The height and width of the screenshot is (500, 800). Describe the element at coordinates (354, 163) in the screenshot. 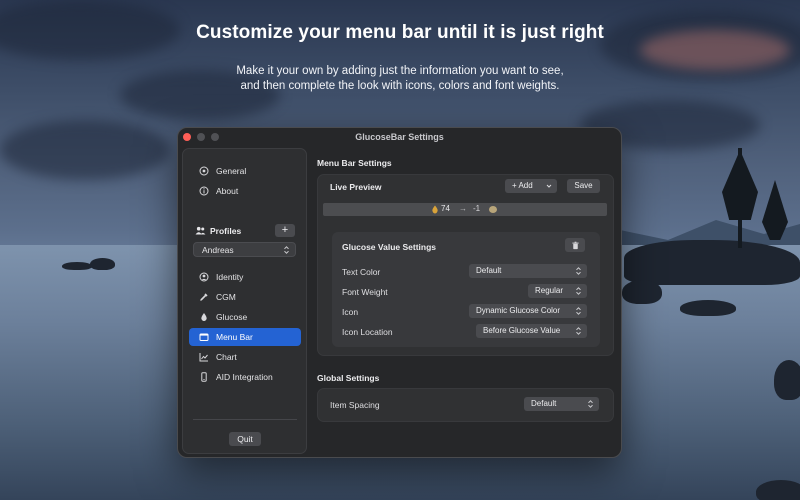

I see `menu-bar-settings-title: Menu Bar Settings` at that location.